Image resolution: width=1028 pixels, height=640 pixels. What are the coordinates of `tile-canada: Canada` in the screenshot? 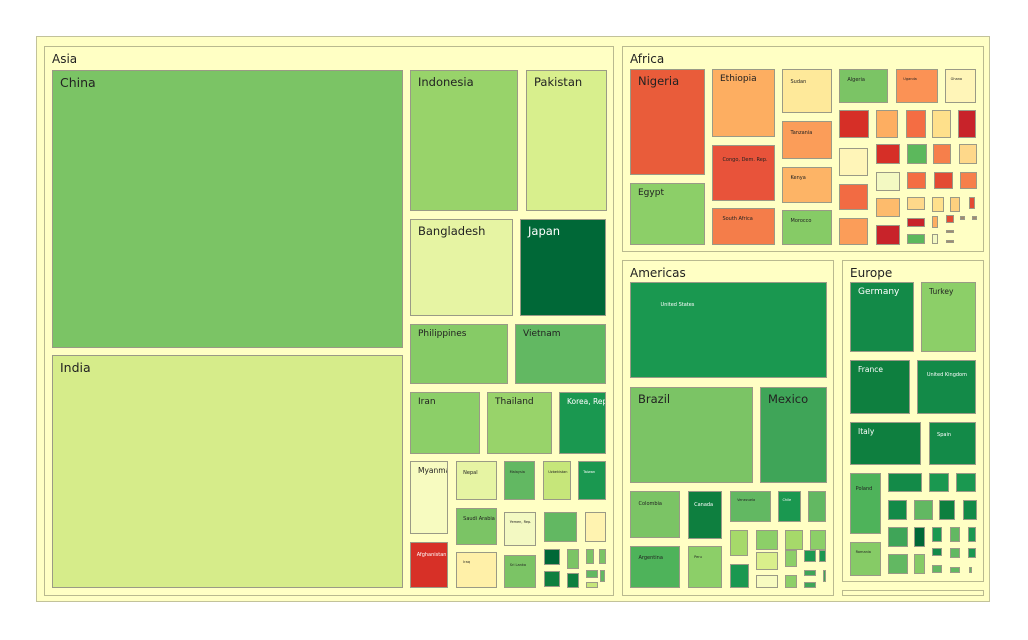 It's located at (705, 515).